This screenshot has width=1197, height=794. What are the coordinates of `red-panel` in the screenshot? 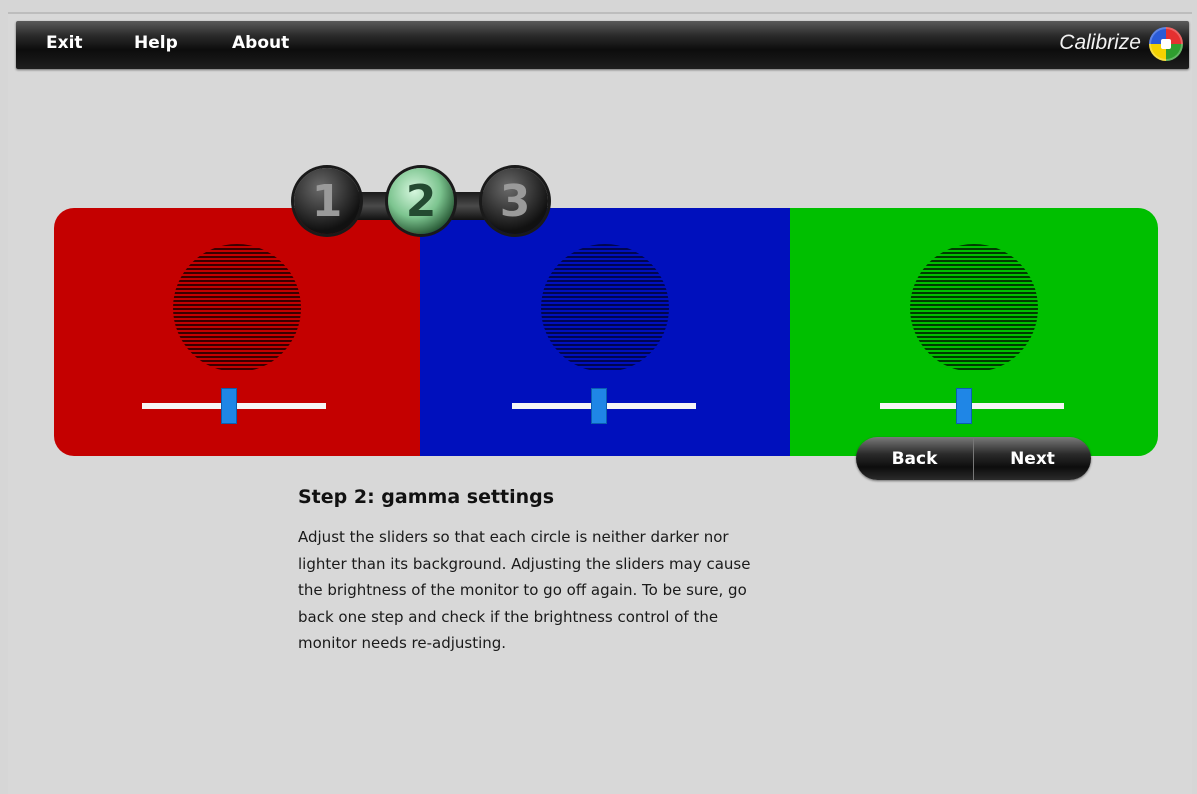 It's located at (237, 332).